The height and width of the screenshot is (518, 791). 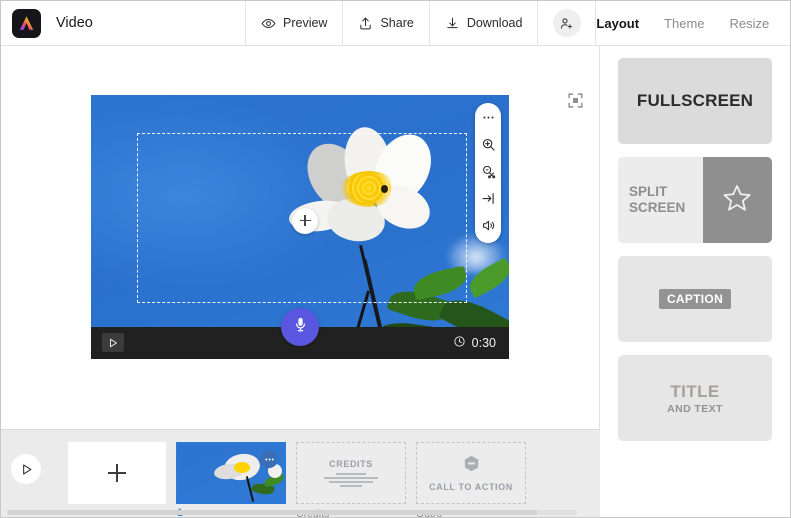 I want to click on timeline-placeholder-outro: CALL TO ACTION Outro, so click(x=471, y=480).